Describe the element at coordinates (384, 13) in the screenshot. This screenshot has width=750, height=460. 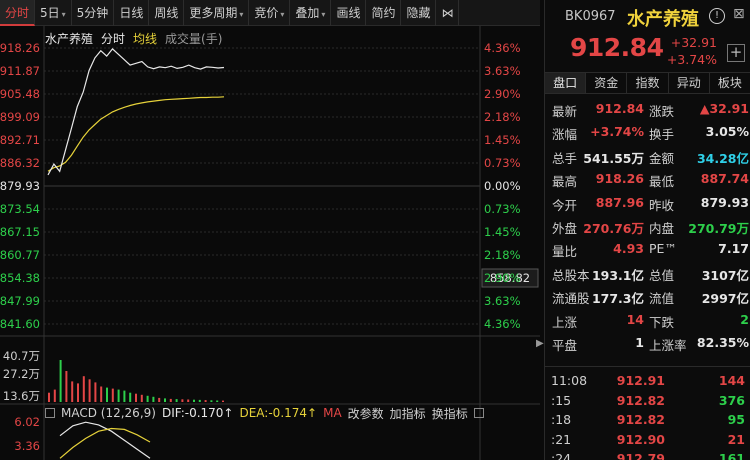
I see `simple-mode-button: 简约` at that location.